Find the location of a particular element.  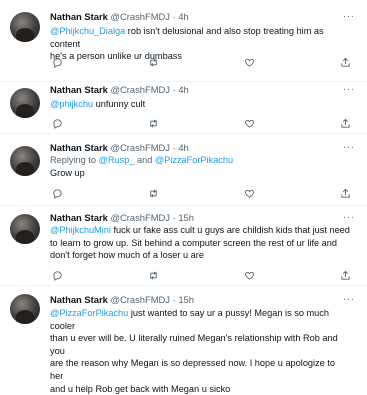

replying-mention-link: @Rusp_ is located at coordinates (117, 160).